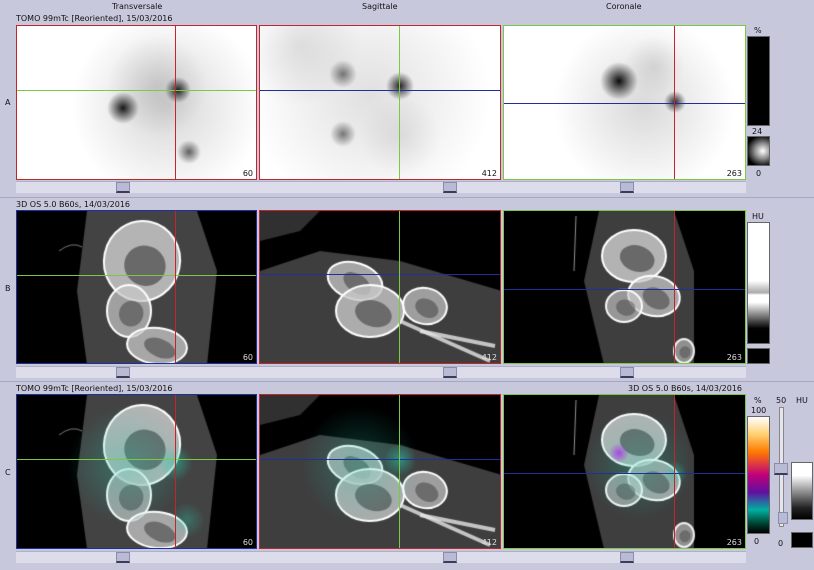 The image size is (814, 570). What do you see at coordinates (94, 18) in the screenshot?
I see `row-a-series-label: TOMO 99mTc [Reoriented], 15/03/2016` at bounding box center [94, 18].